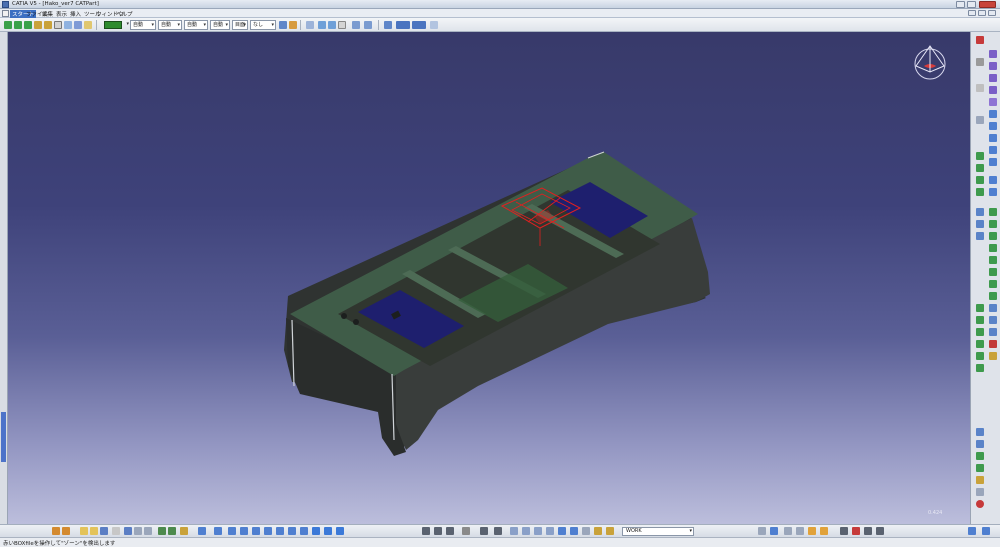 The width and height of the screenshot is (1000, 547). I want to click on update-icon, so click(980, 368).